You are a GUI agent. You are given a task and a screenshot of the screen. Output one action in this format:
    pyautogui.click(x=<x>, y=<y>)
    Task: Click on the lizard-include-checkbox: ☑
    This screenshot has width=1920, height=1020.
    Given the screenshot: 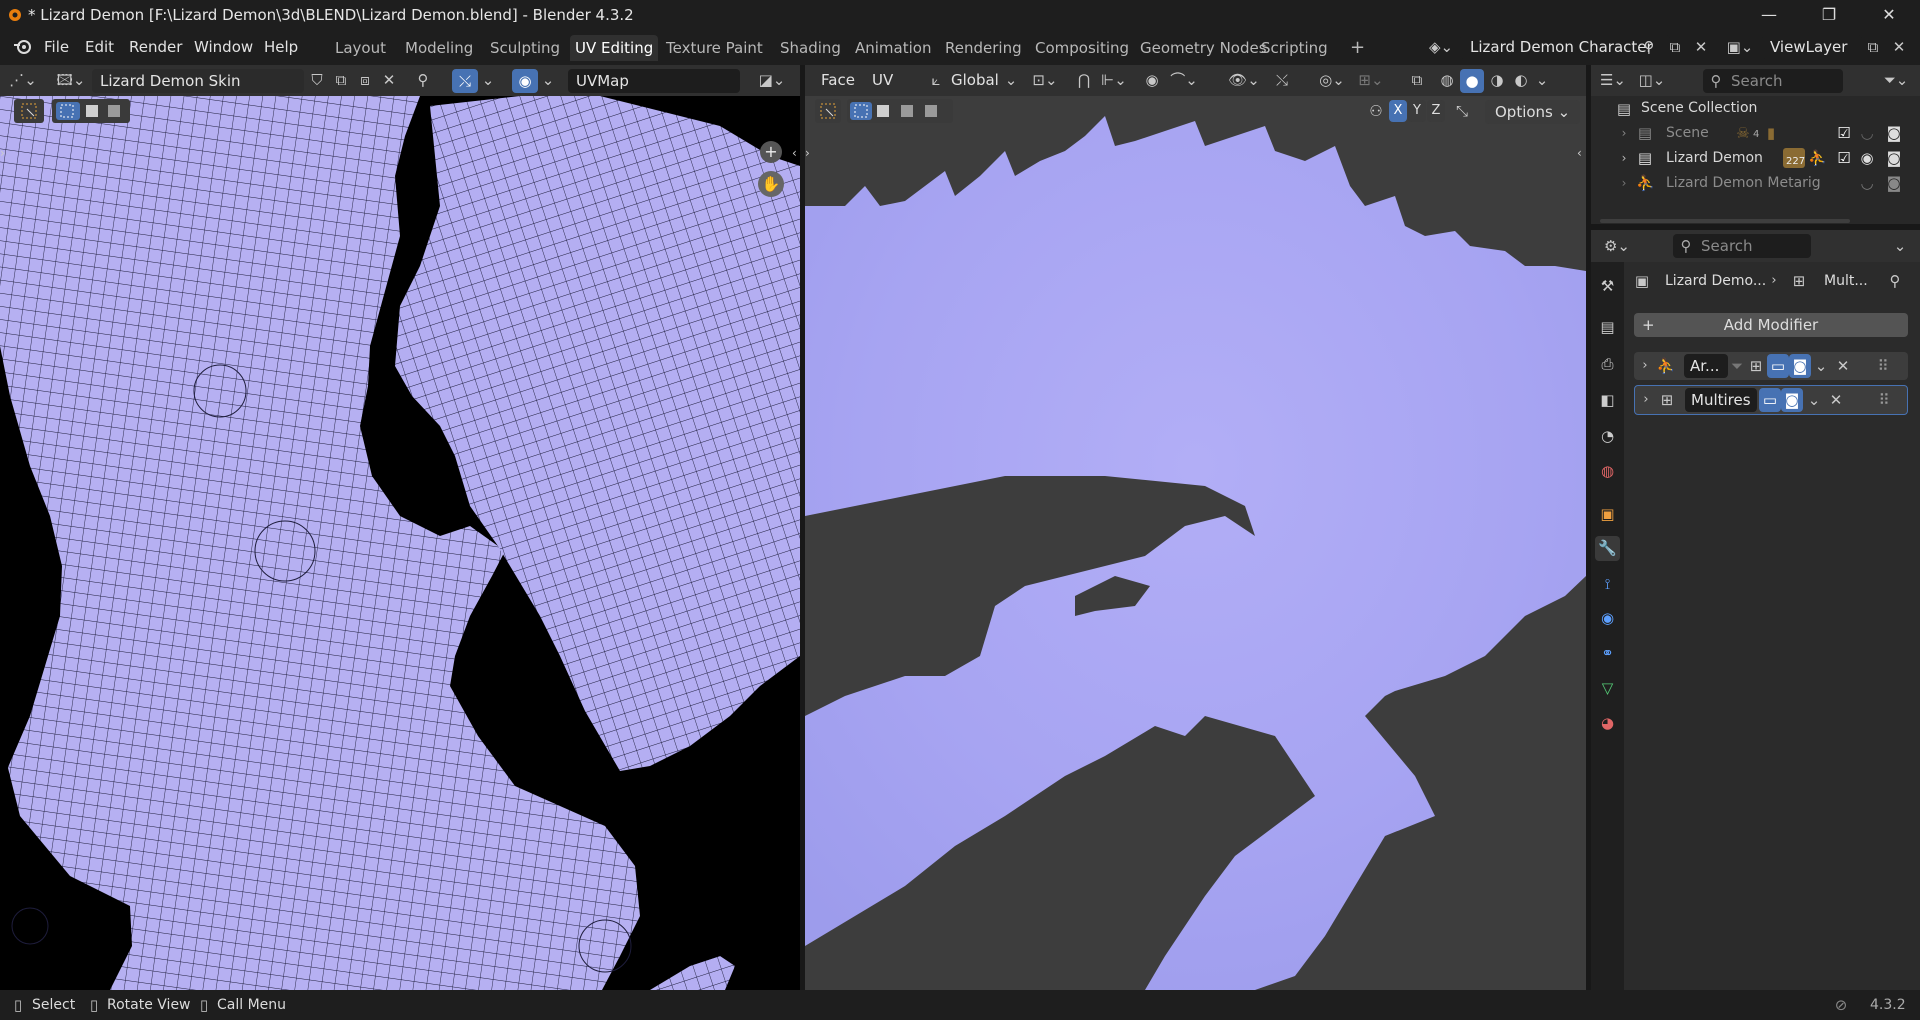 What is the action you would take?
    pyautogui.click(x=1844, y=158)
    